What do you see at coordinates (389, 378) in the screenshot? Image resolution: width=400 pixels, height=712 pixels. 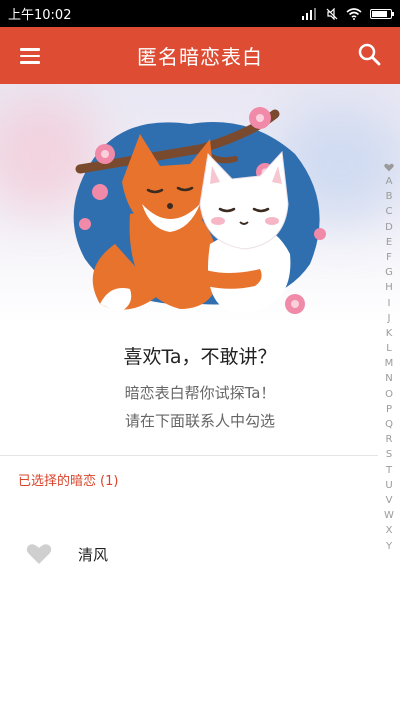 I see `alphabet-letter: N` at bounding box center [389, 378].